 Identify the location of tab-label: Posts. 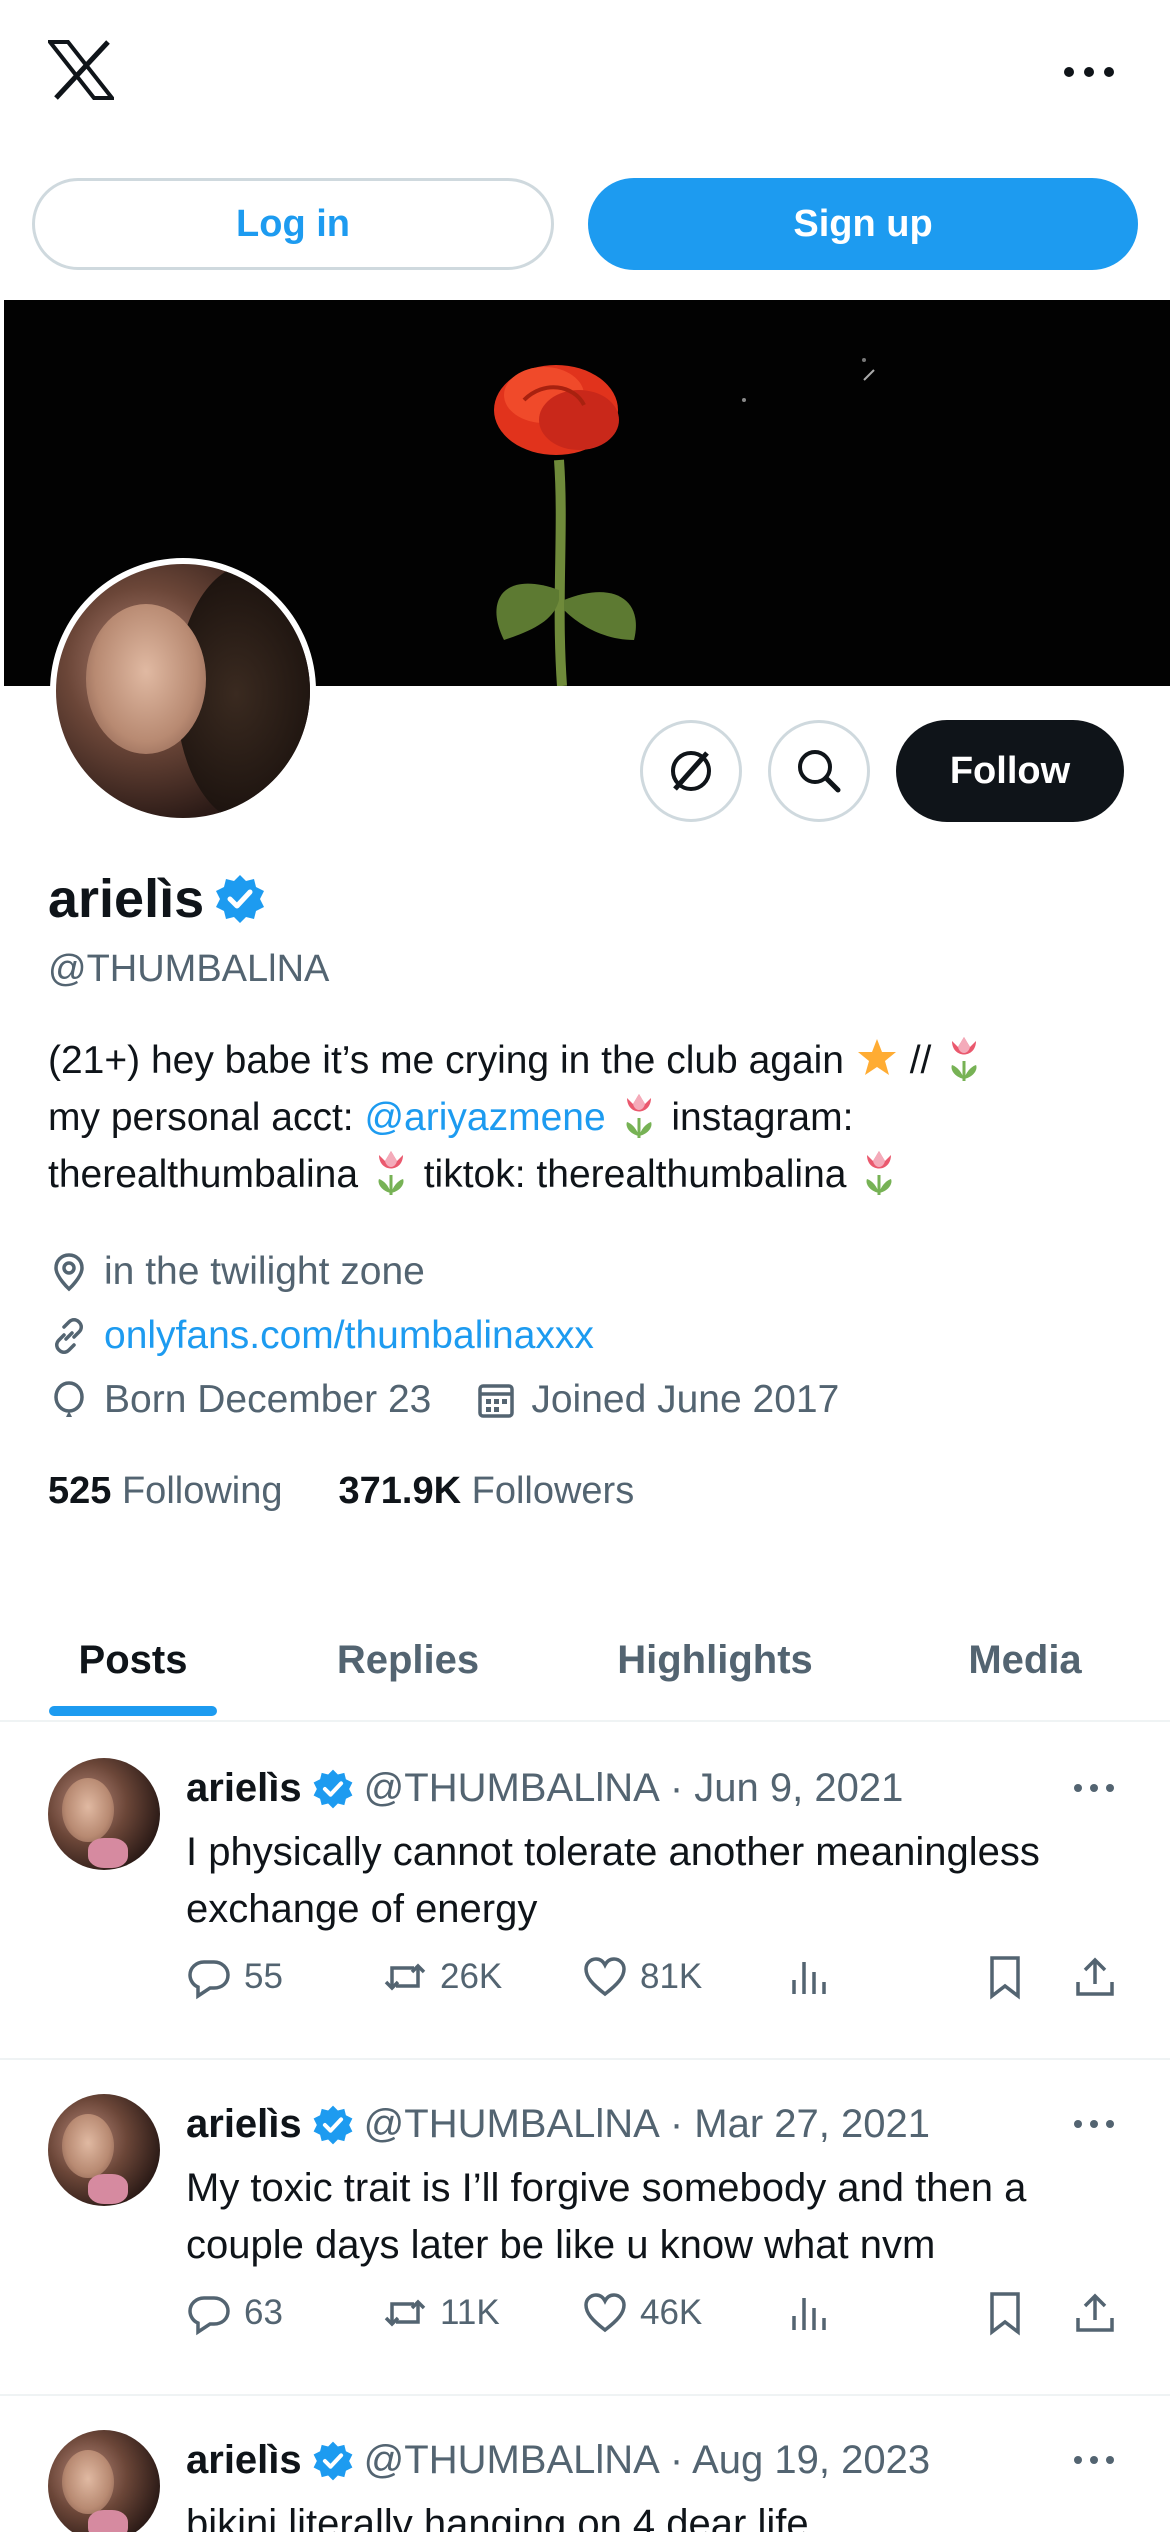
(133, 1659).